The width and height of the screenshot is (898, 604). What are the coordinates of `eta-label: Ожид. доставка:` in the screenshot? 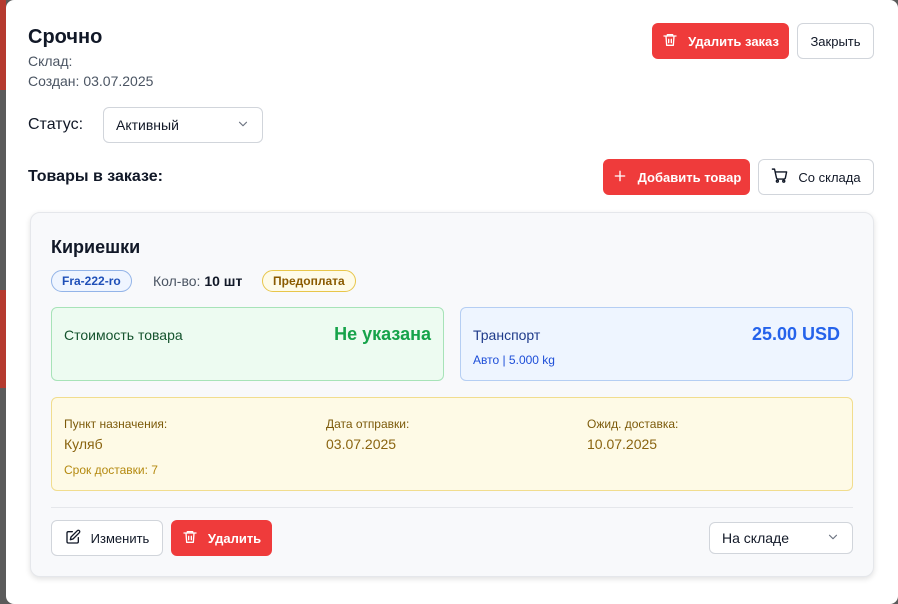 It's located at (633, 424).